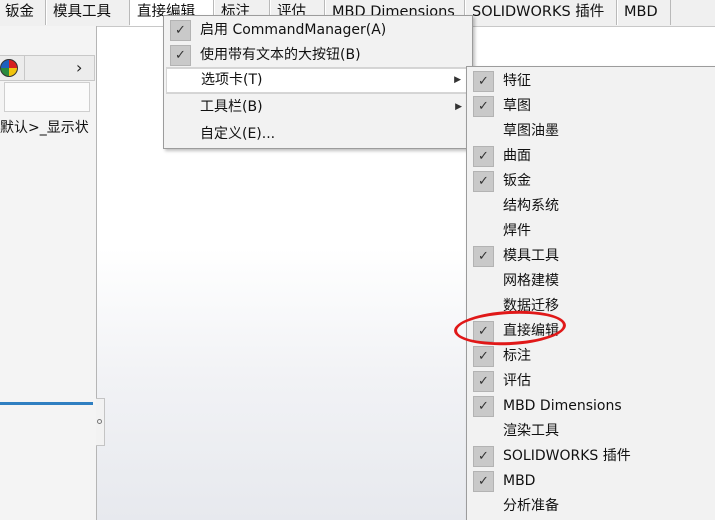 Image resolution: width=715 pixels, height=520 pixels. Describe the element at coordinates (318, 107) in the screenshot. I see `menu-item-toolbars: 工具栏(B) ▶` at that location.